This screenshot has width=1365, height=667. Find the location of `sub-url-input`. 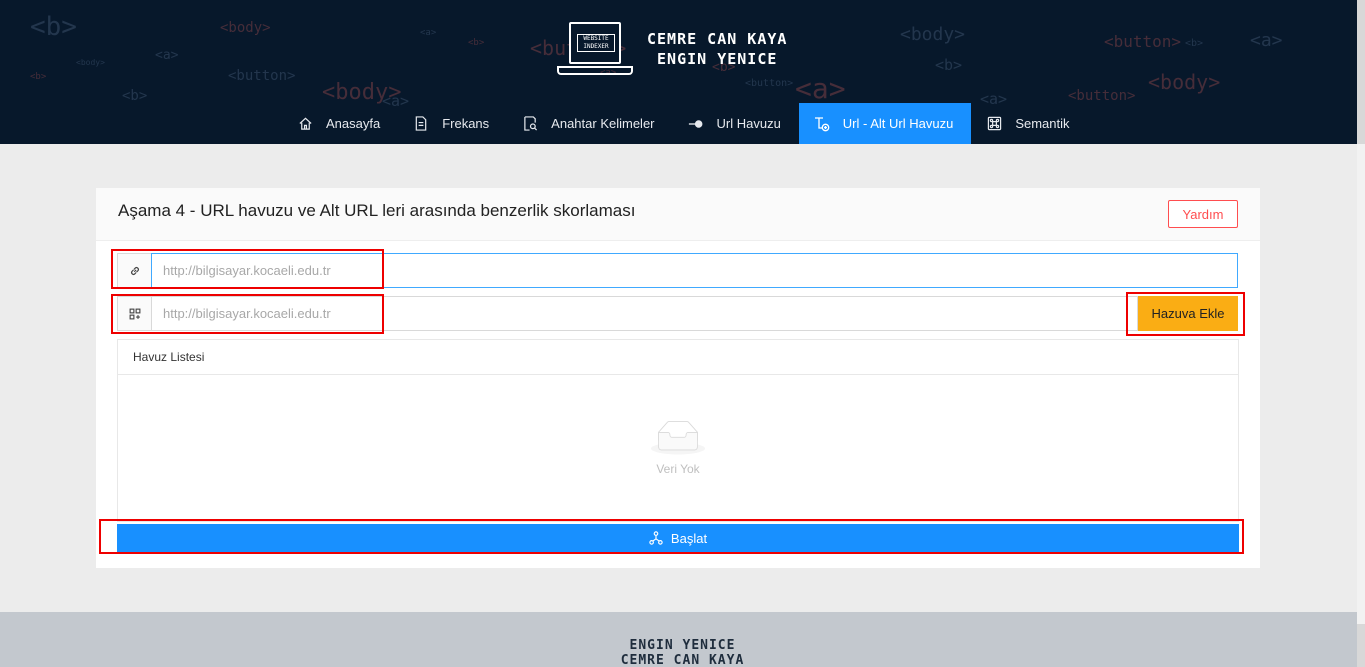

sub-url-input is located at coordinates (644, 313).